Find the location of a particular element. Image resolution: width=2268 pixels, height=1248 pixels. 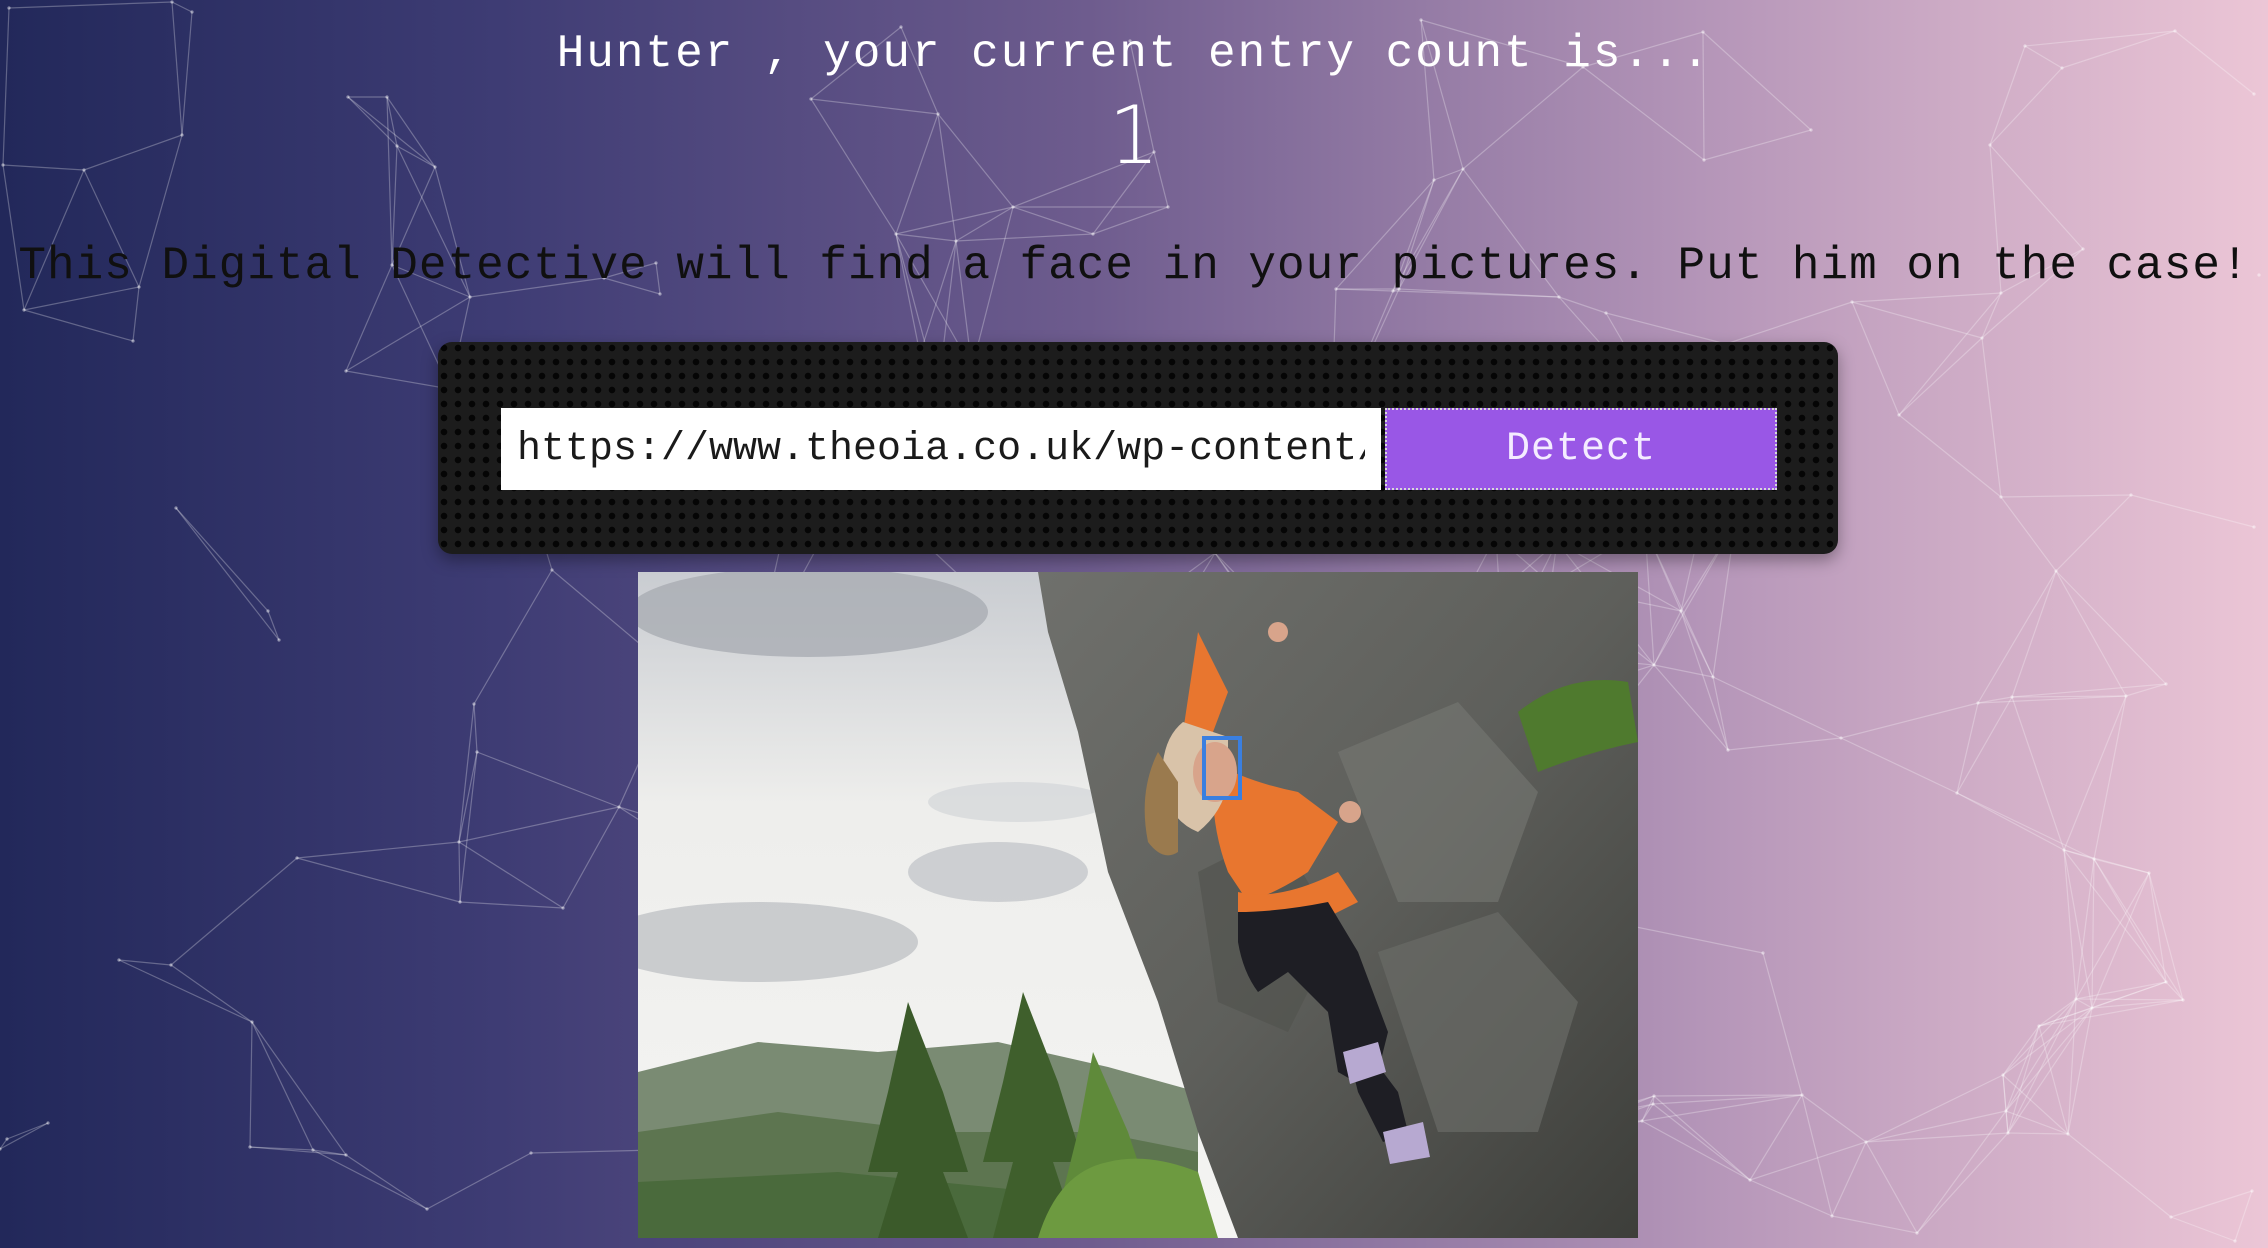

entry-count-value: 1 is located at coordinates (1134, 135).